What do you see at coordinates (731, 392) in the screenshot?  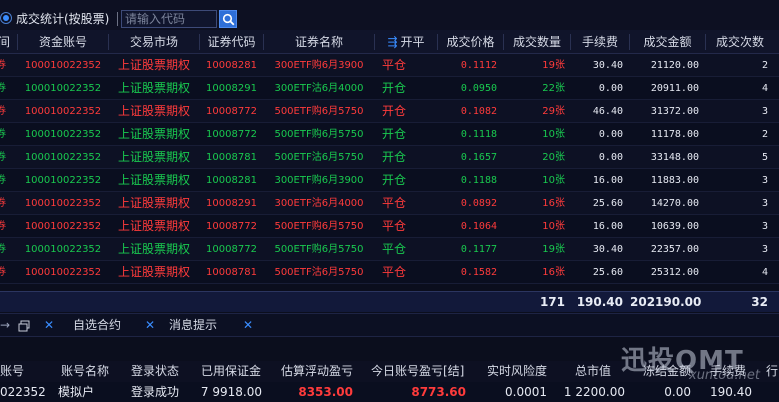 I see `acct-fee: 190.40` at bounding box center [731, 392].